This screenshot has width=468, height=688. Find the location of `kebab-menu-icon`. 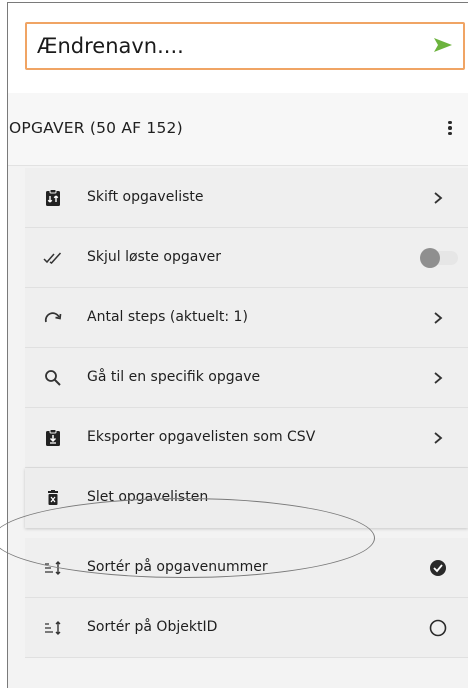

kebab-menu-icon is located at coordinates (450, 128).